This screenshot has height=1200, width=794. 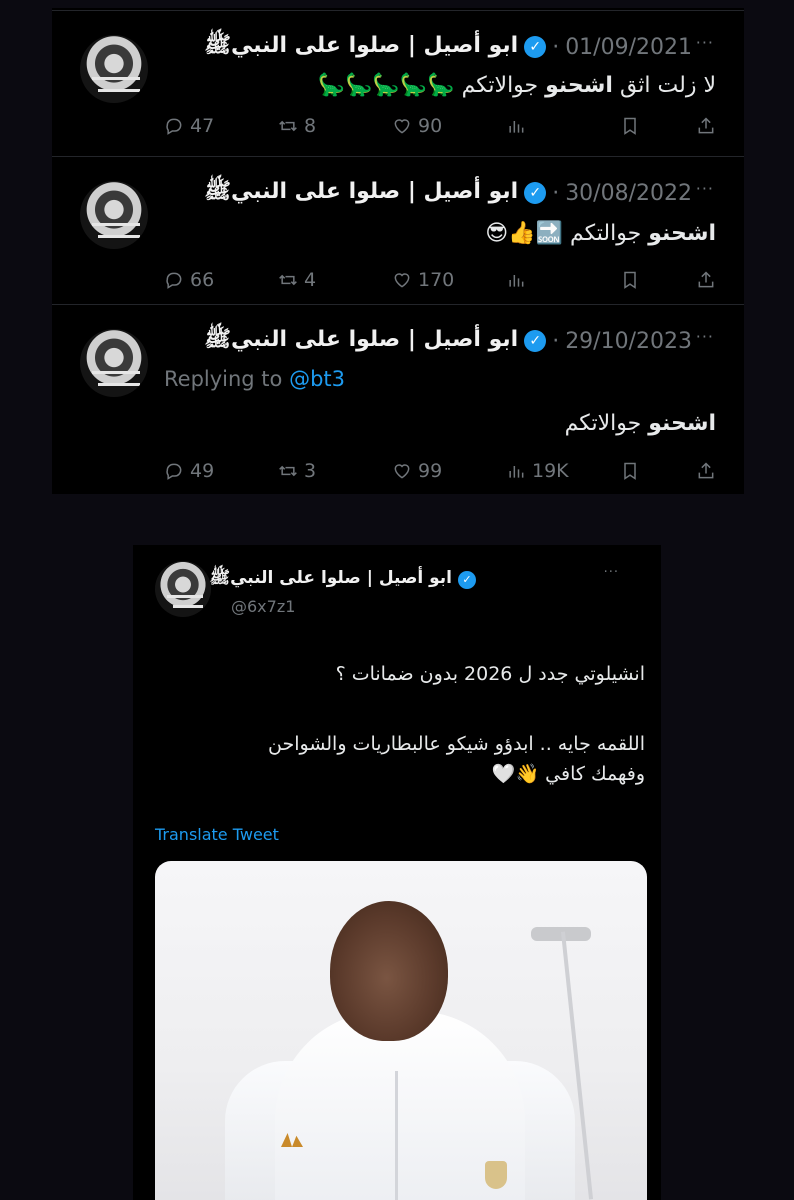 I want to click on emoji: 🔜👍😎, so click(x=524, y=233).